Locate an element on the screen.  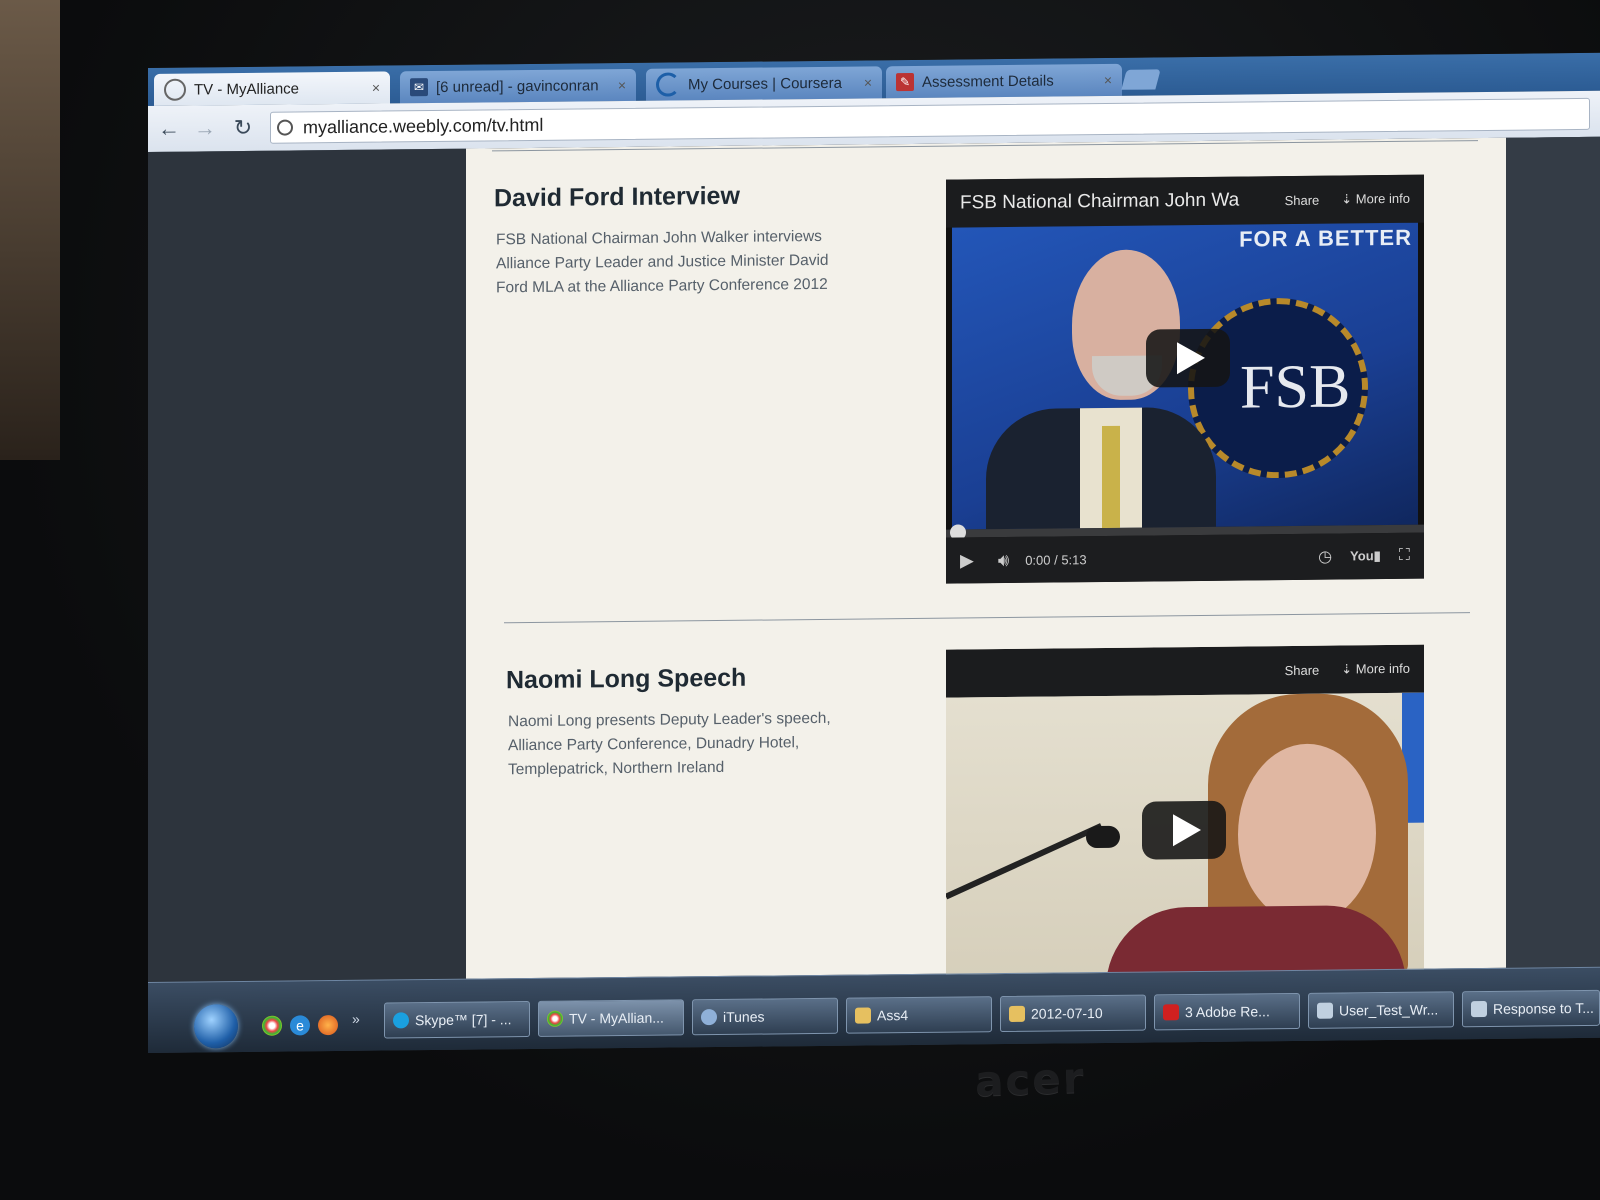
page-info-icon is located at coordinates (285, 127).